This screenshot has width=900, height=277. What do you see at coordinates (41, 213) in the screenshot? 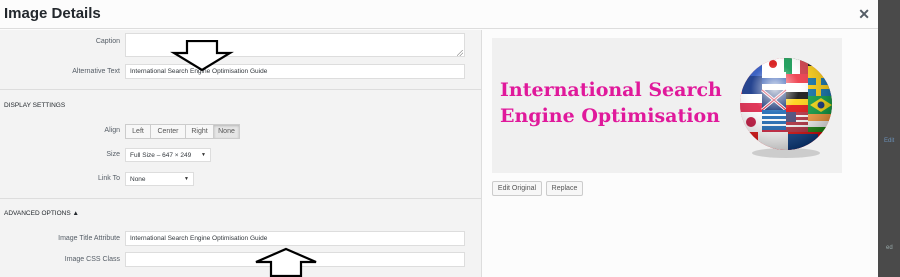
I see `advanced-options-toggle: ADVANCED OPTIONS ▲` at bounding box center [41, 213].